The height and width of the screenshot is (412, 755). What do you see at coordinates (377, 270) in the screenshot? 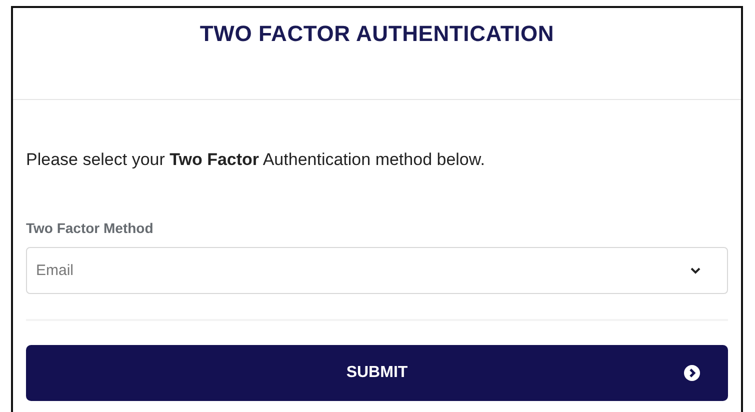
I see `method-dropdown: Email` at bounding box center [377, 270].